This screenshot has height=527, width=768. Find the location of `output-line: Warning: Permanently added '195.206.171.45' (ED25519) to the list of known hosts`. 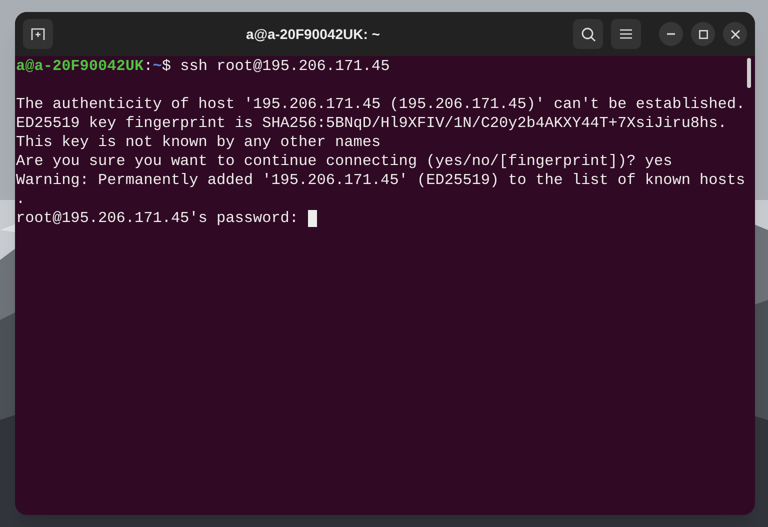

output-line: Warning: Permanently added '195.206.171.45' (ED25519) to the list of known hosts is located at coordinates (381, 180).